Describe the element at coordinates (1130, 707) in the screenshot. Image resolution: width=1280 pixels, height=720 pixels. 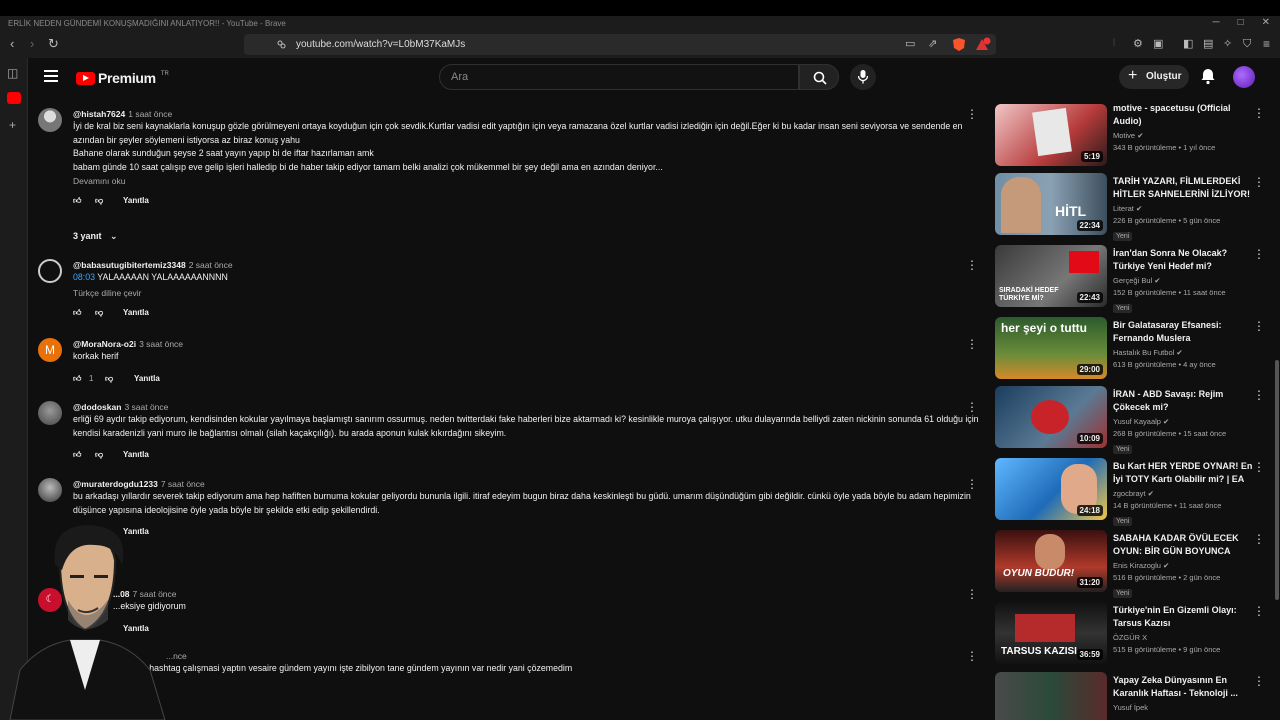
I see `channel-name: Yusuf İpek` at that location.